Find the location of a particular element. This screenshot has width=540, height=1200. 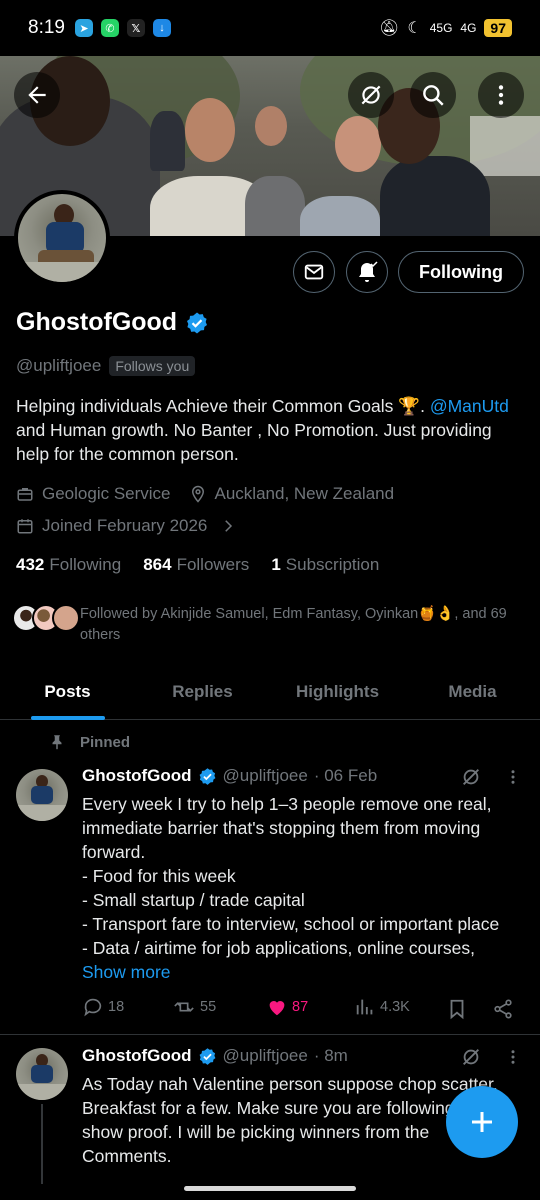

mute-icon: 🔕︎ is located at coordinates (389, 28).